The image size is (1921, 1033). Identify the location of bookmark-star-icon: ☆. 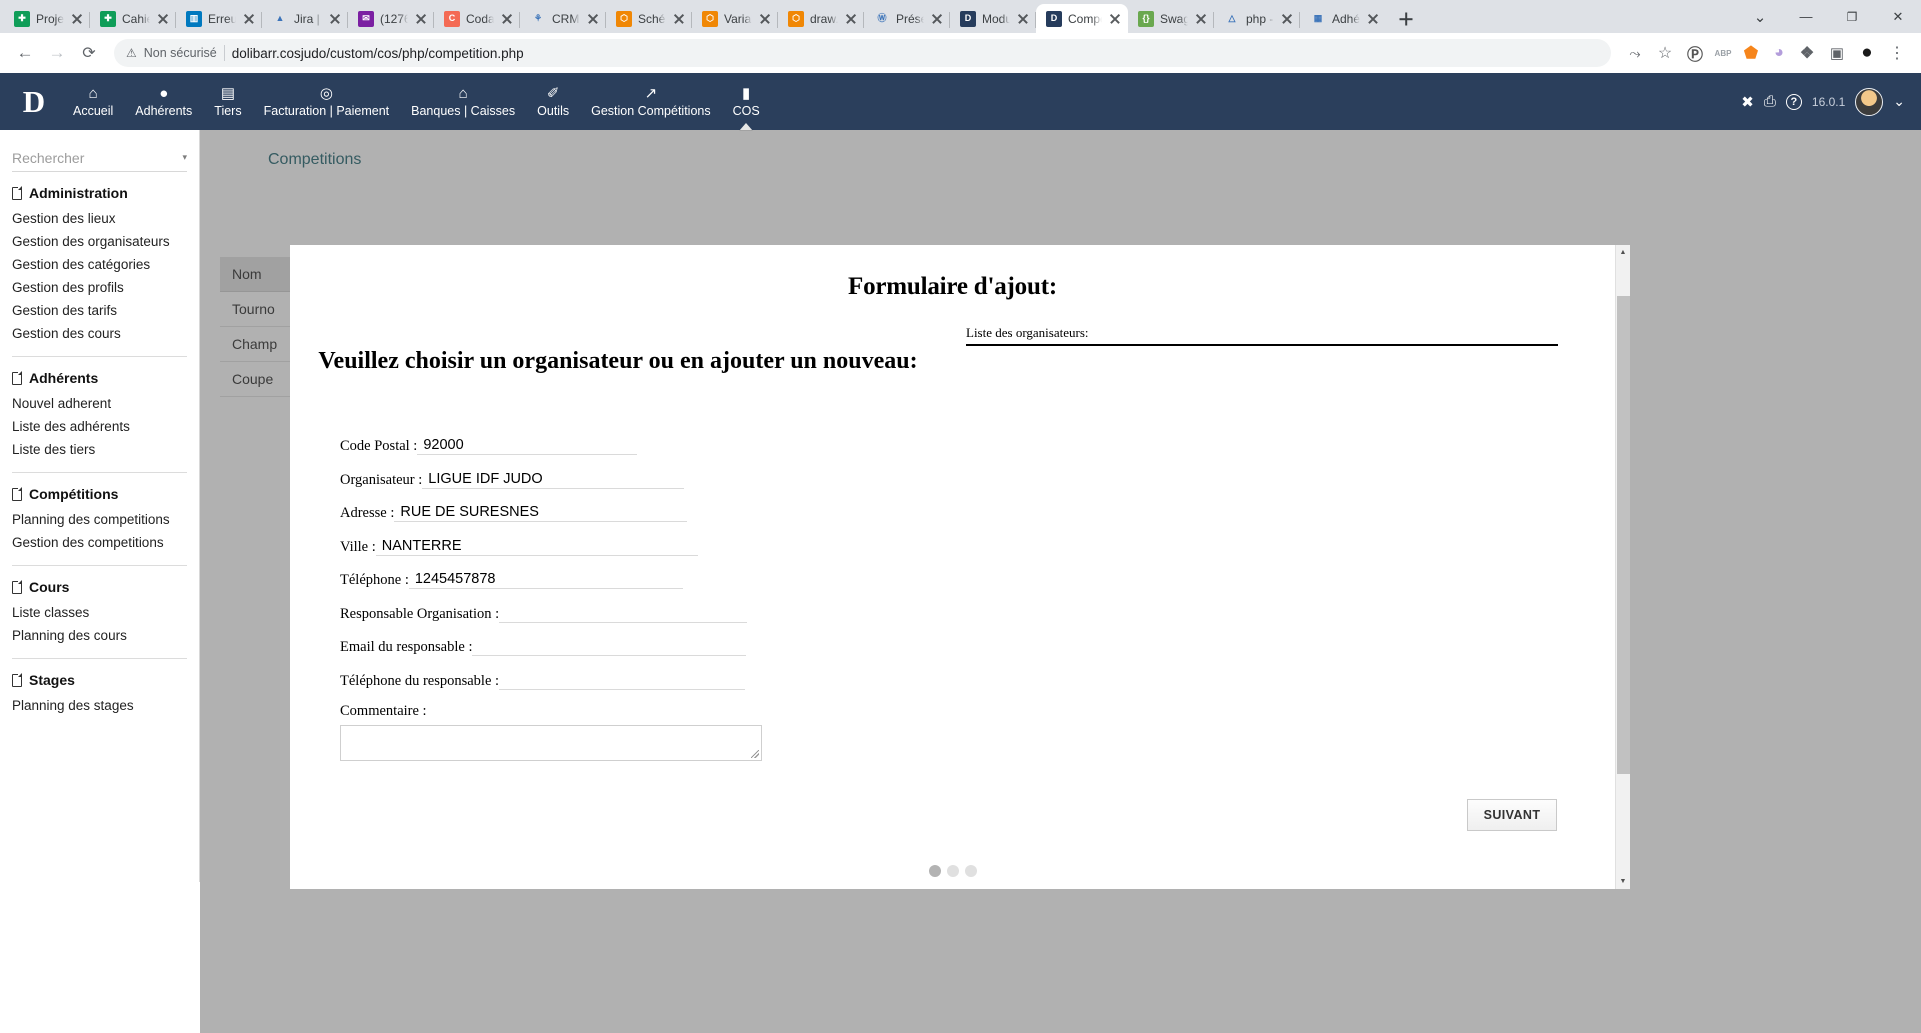
(1665, 53).